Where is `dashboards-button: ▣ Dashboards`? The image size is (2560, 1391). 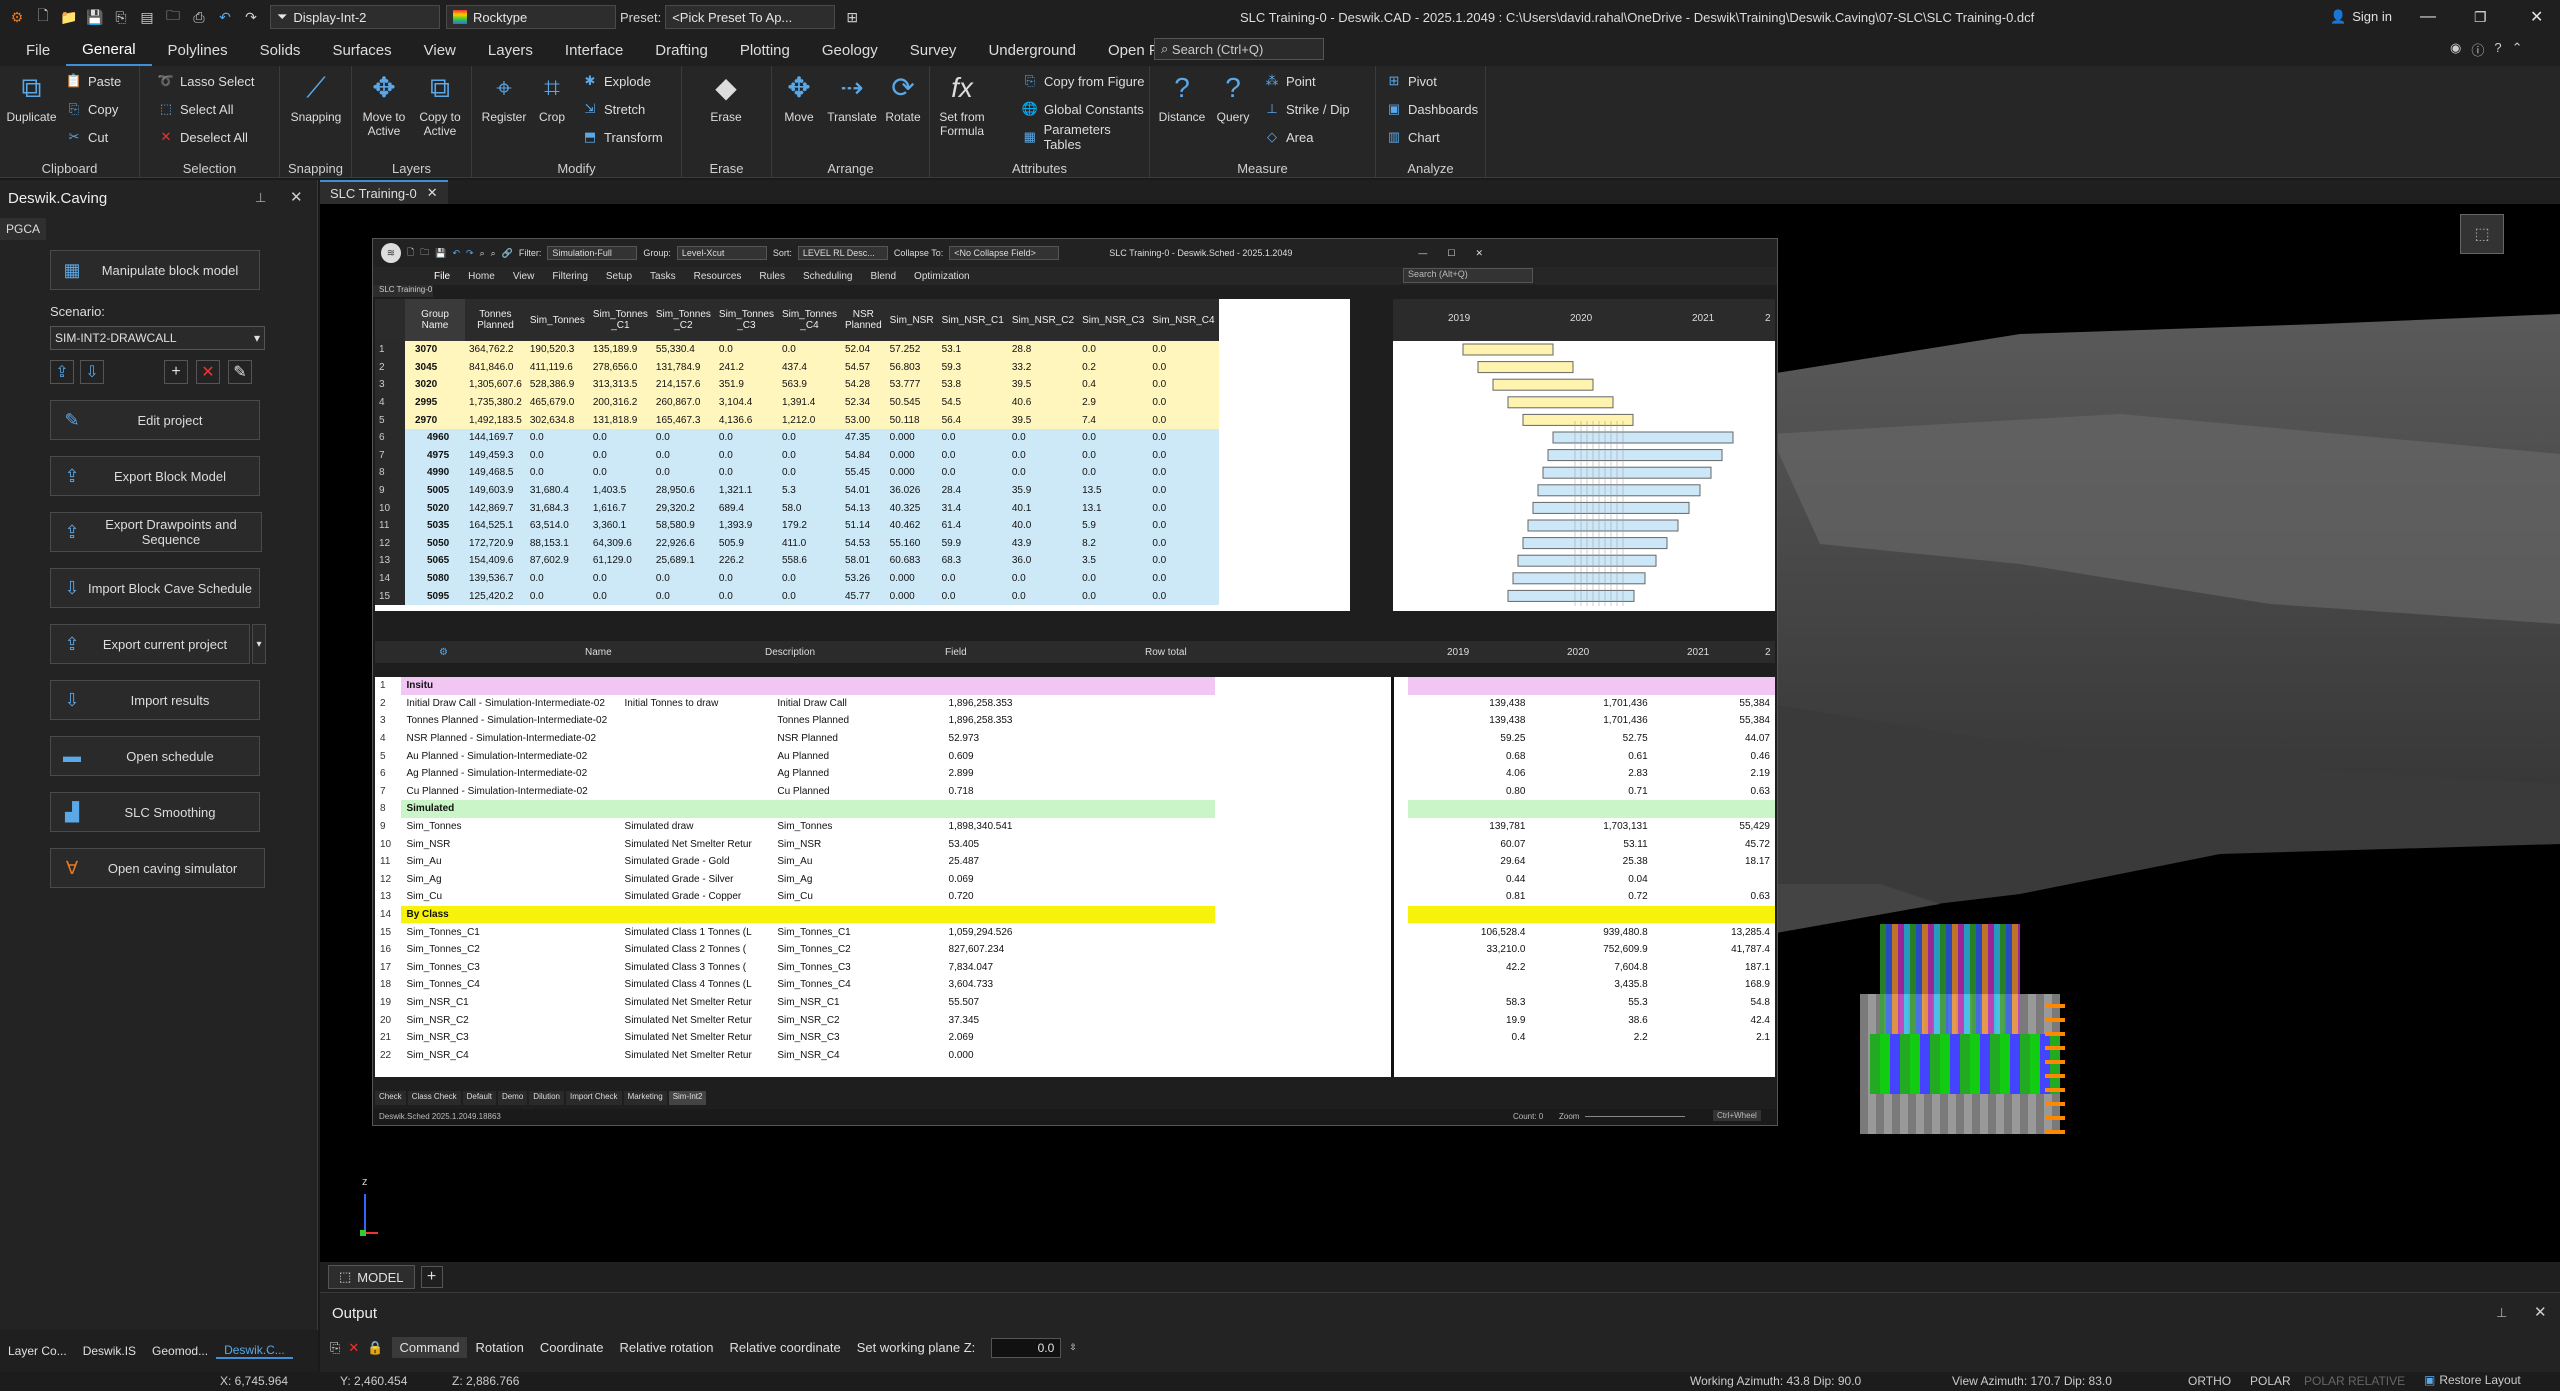
dashboards-button: ▣ Dashboards is located at coordinates (1432, 109).